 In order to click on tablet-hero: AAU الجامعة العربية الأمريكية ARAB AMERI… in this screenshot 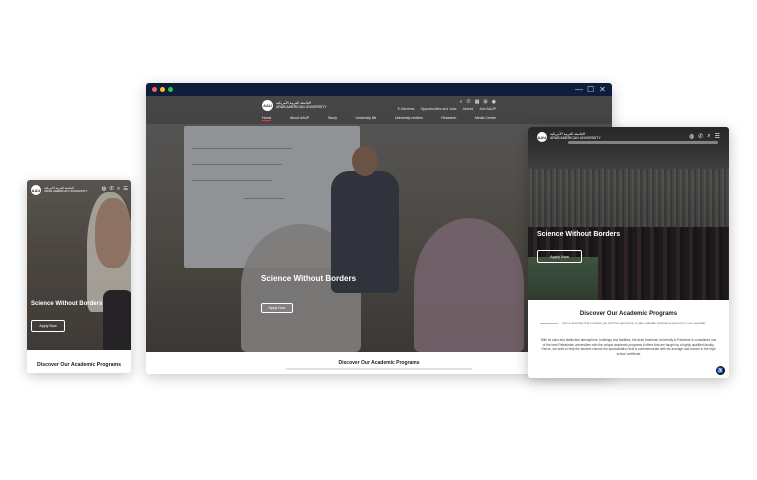, I will do `click(628, 213)`.